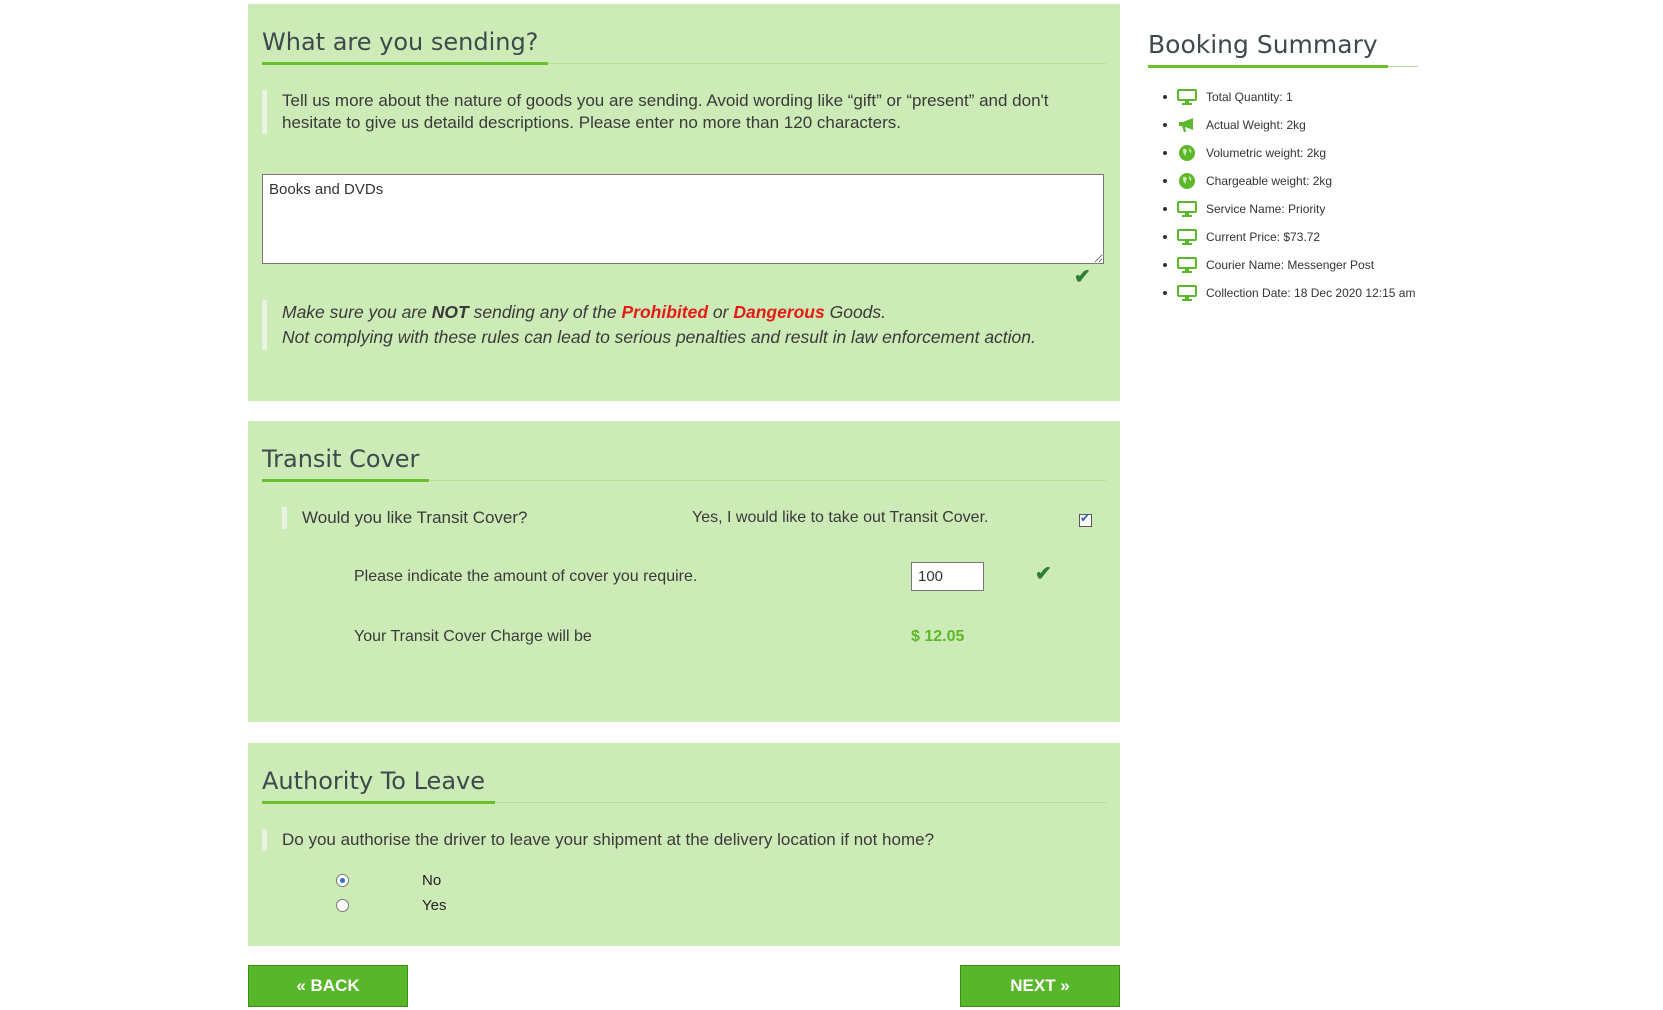 This screenshot has height=1010, width=1663. I want to click on charge-label: Your Transit Cover Charge will be, so click(473, 636).